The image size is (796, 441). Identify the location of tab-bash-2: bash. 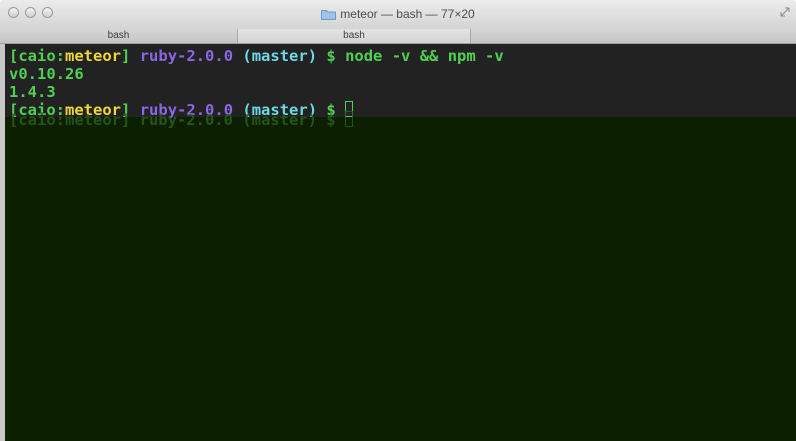
(354, 36).